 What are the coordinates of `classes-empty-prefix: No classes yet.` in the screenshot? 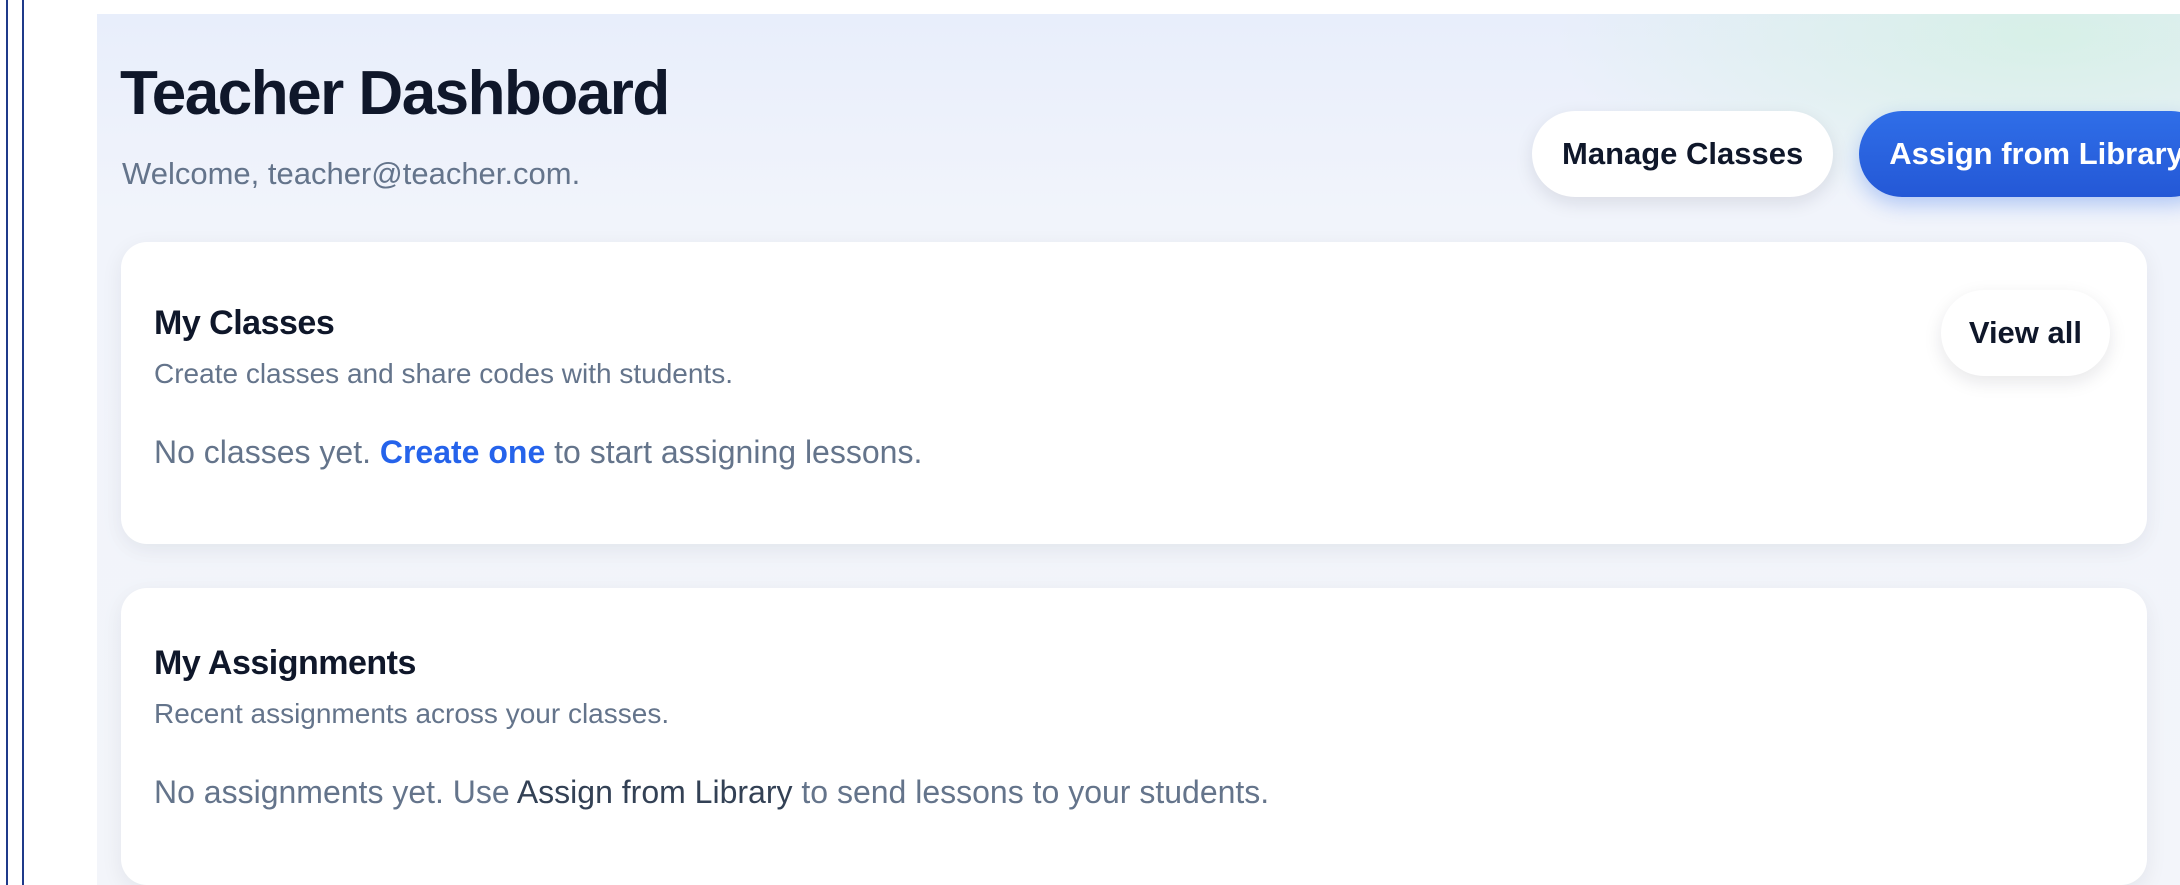 It's located at (267, 452).